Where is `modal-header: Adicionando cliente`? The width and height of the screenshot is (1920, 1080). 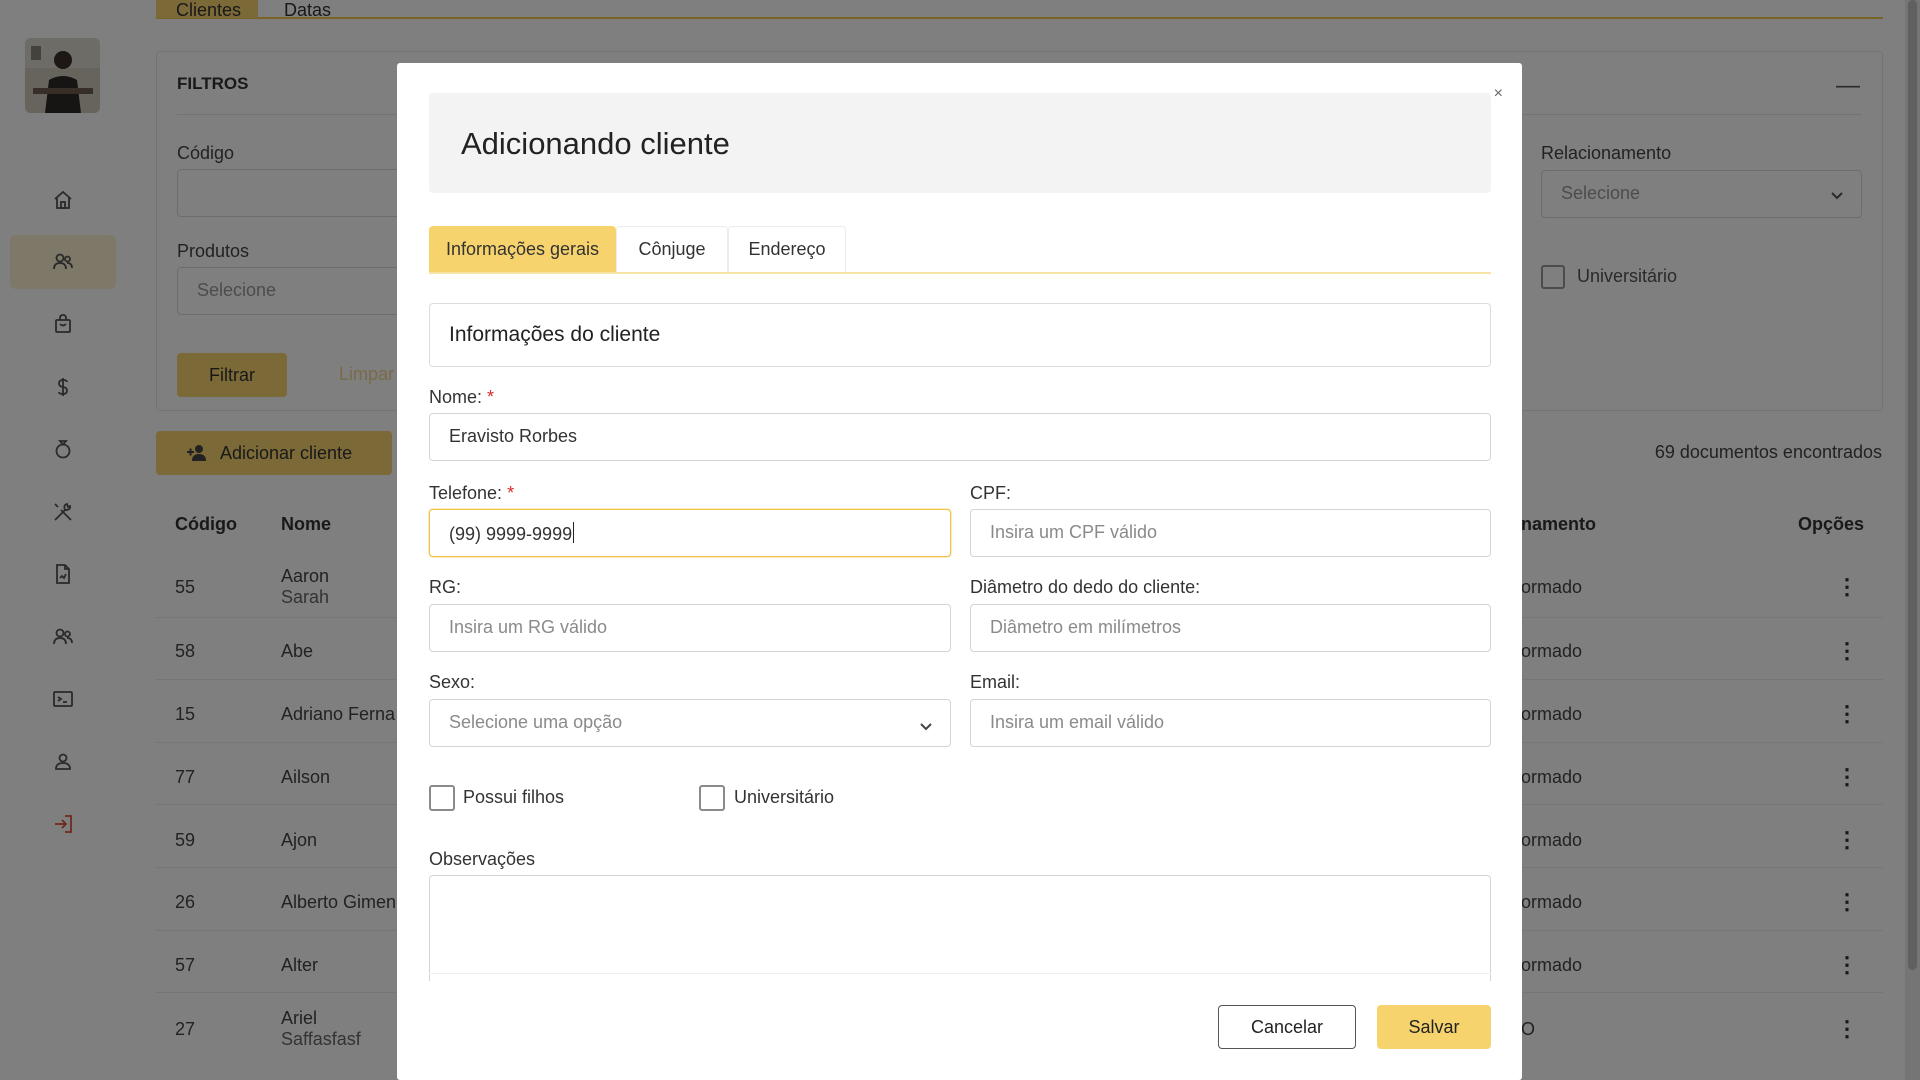 modal-header: Adicionando cliente is located at coordinates (960, 143).